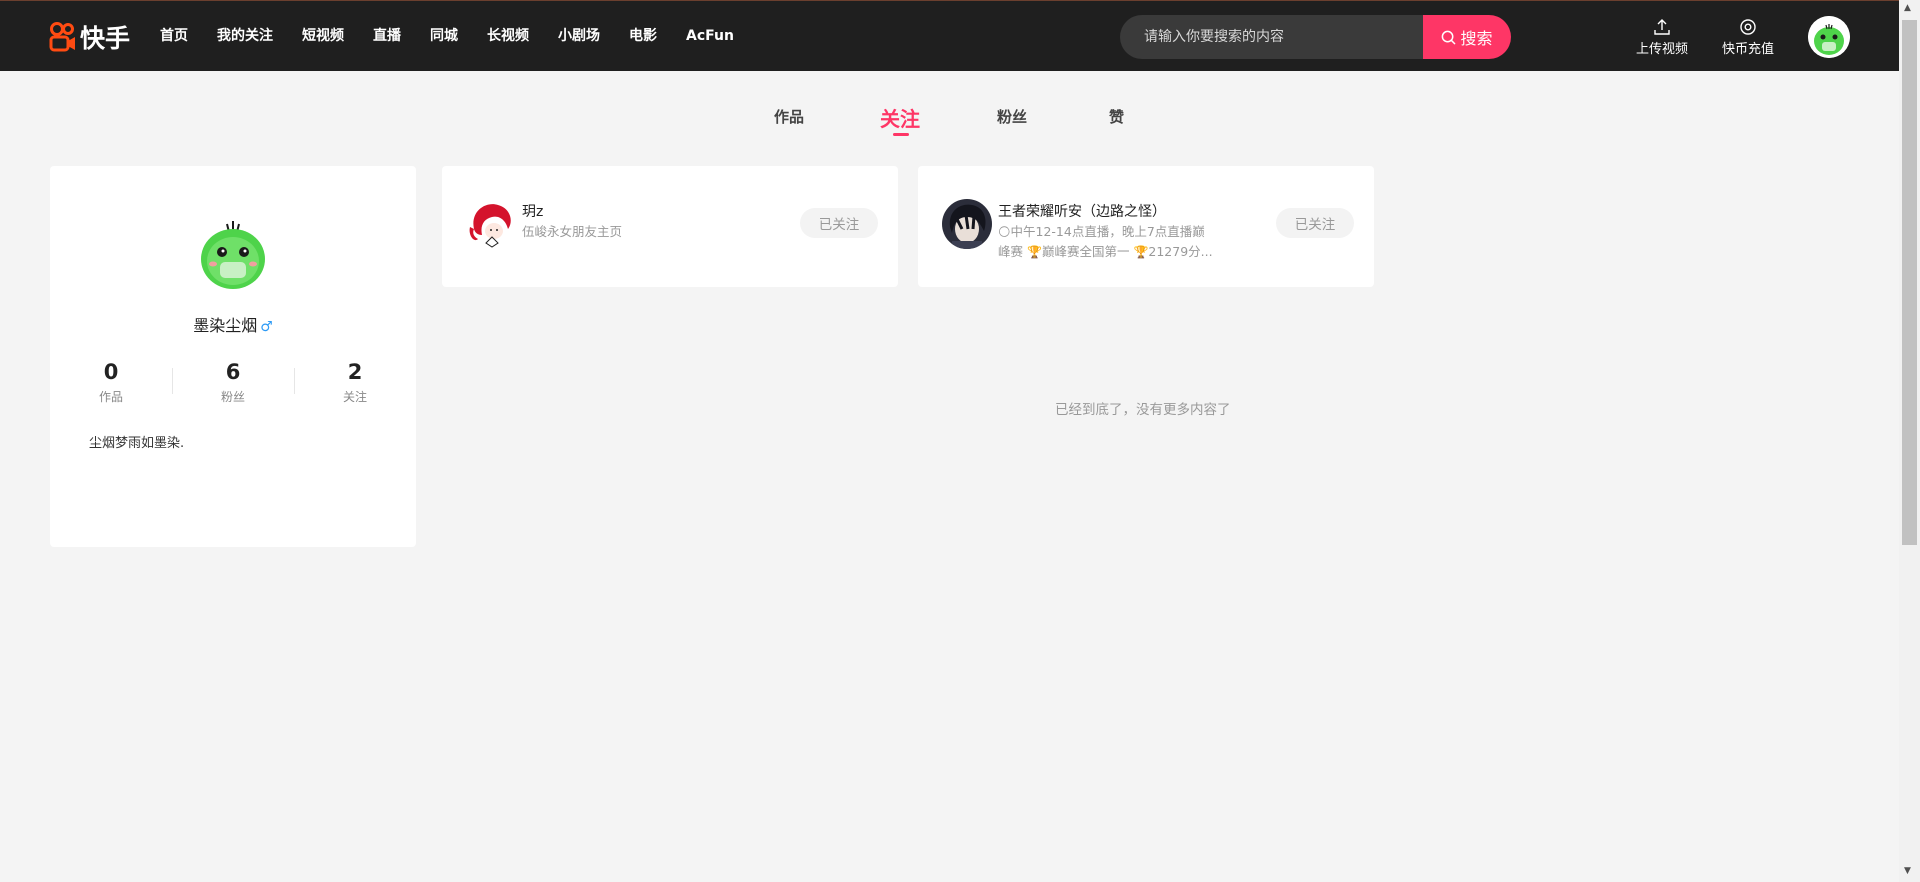  Describe the element at coordinates (1907, 8) in the screenshot. I see `scroll-up-arrow-icon: ▲` at that location.